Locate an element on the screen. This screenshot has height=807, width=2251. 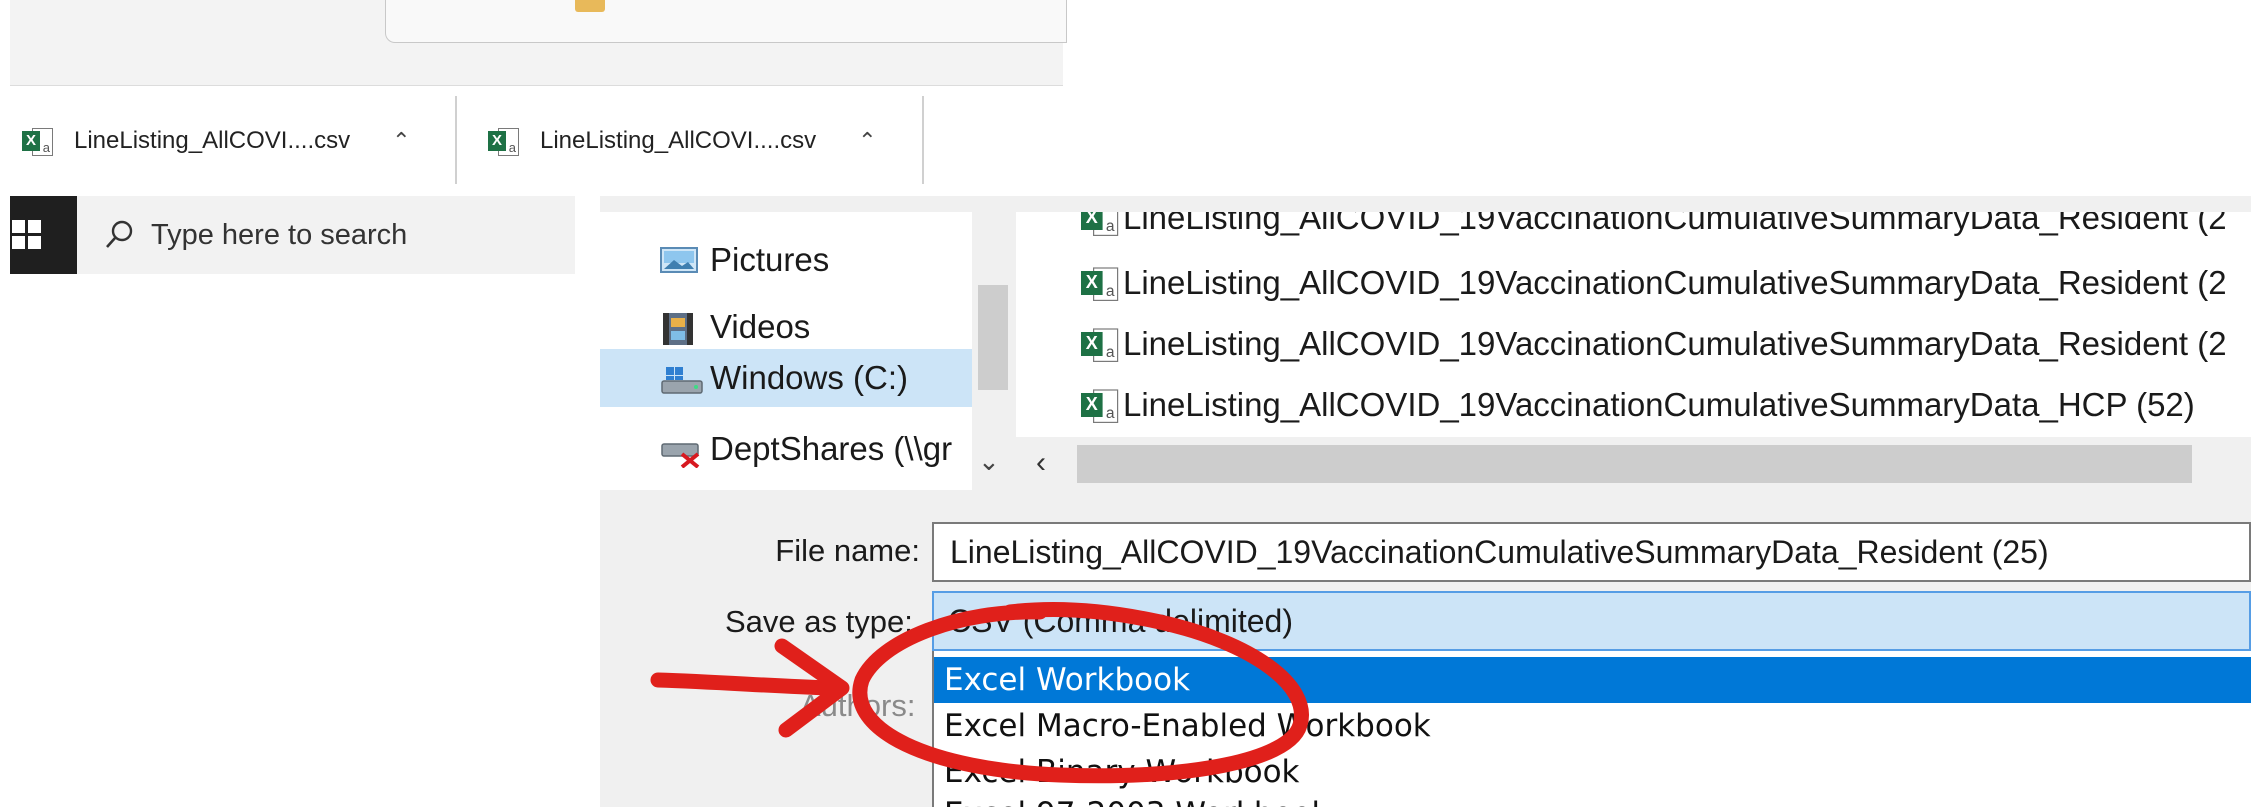
nav-scrollbar-thumb is located at coordinates (993, 337).